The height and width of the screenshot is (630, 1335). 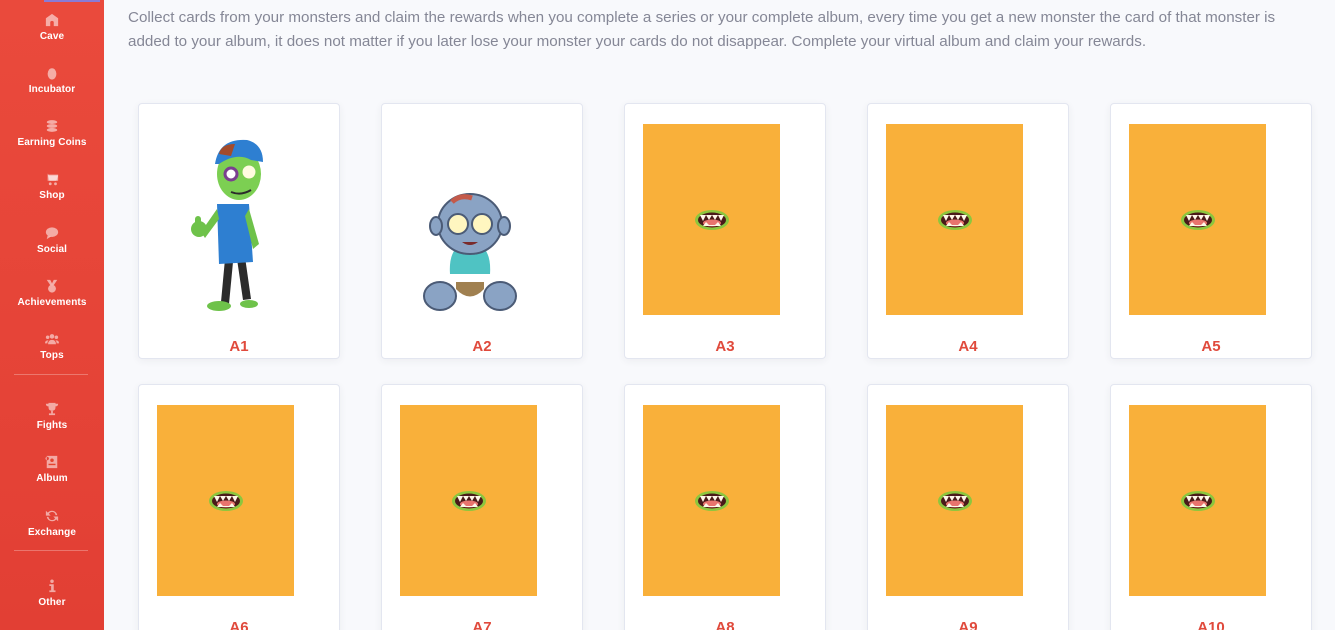 What do you see at coordinates (52, 286) in the screenshot?
I see `medal-icon` at bounding box center [52, 286].